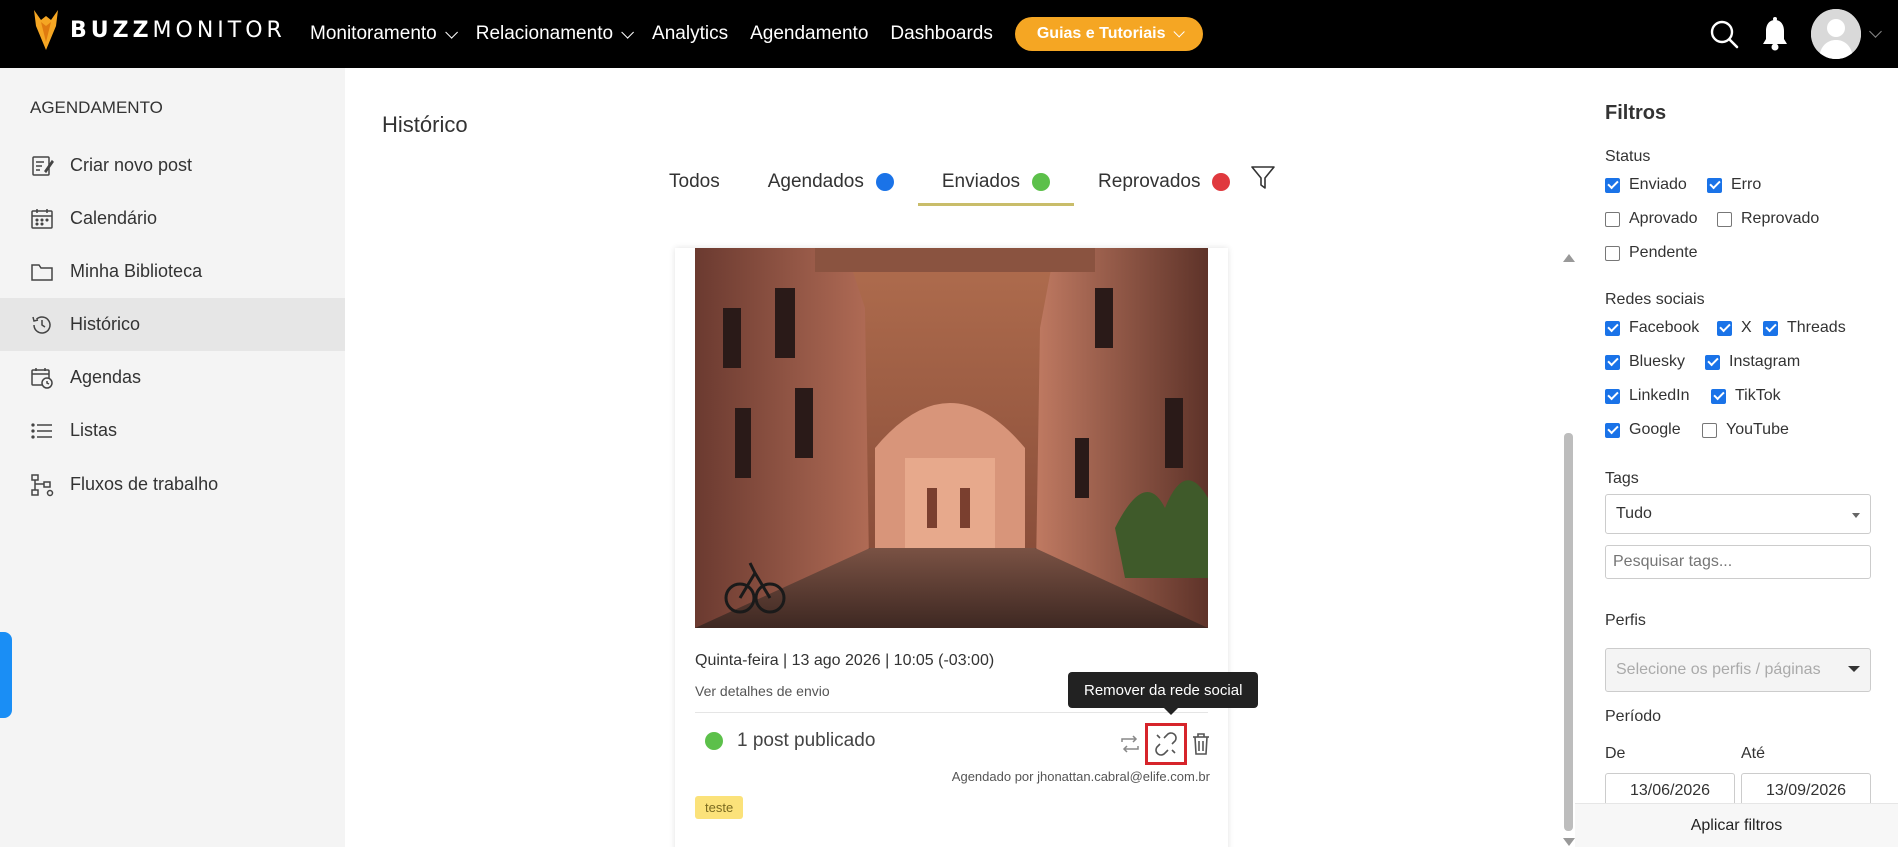  What do you see at coordinates (1734, 185) in the screenshot?
I see `checkbox-erro: Erro` at bounding box center [1734, 185].